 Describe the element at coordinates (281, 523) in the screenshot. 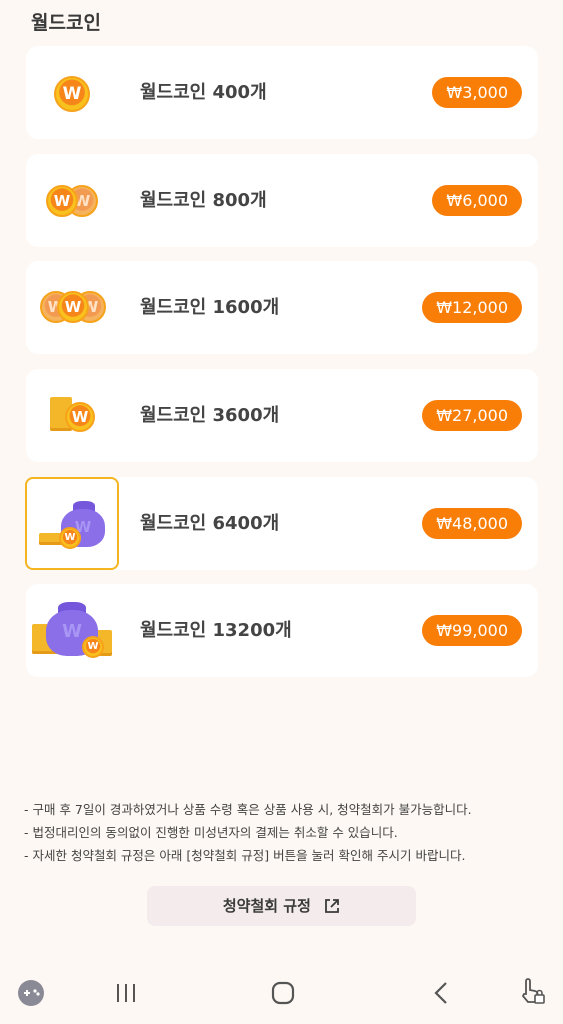

I see `product-item-6400: W W 월드코인 6400개 ₩48,000` at that location.